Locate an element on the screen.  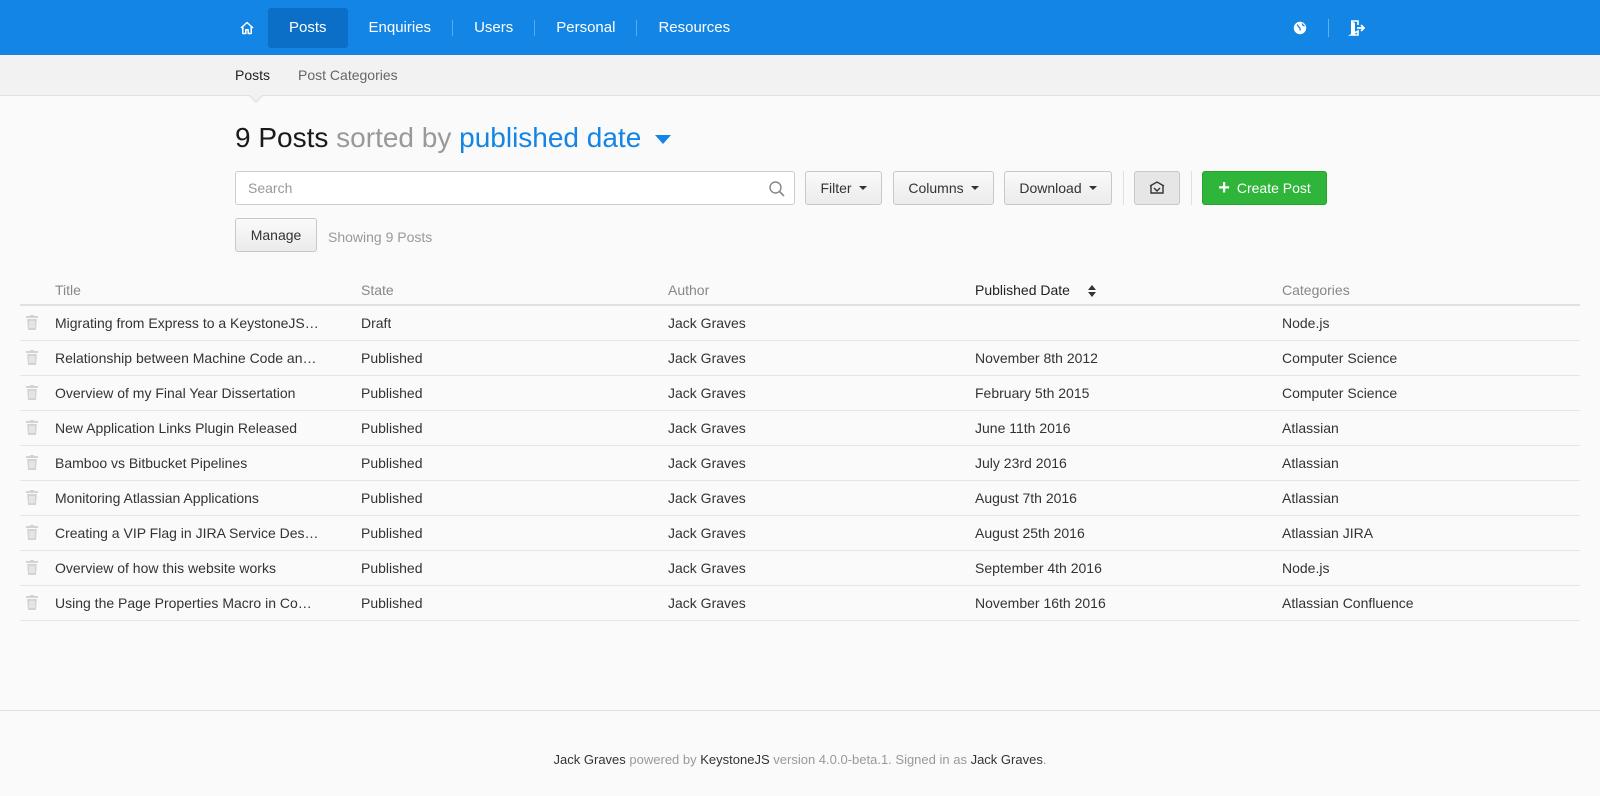
download-button: Download is located at coordinates (1058, 188).